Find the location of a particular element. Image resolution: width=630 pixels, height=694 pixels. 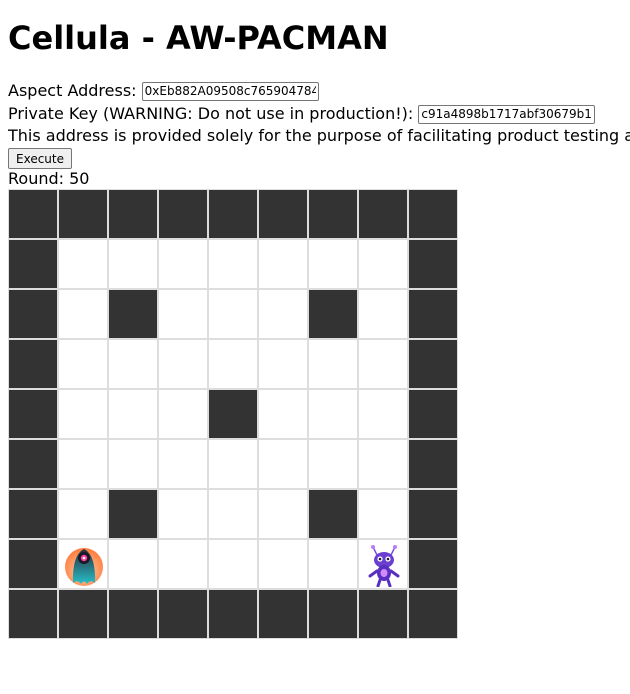

aspect-address-label: Aspect Address: is located at coordinates (72, 90).